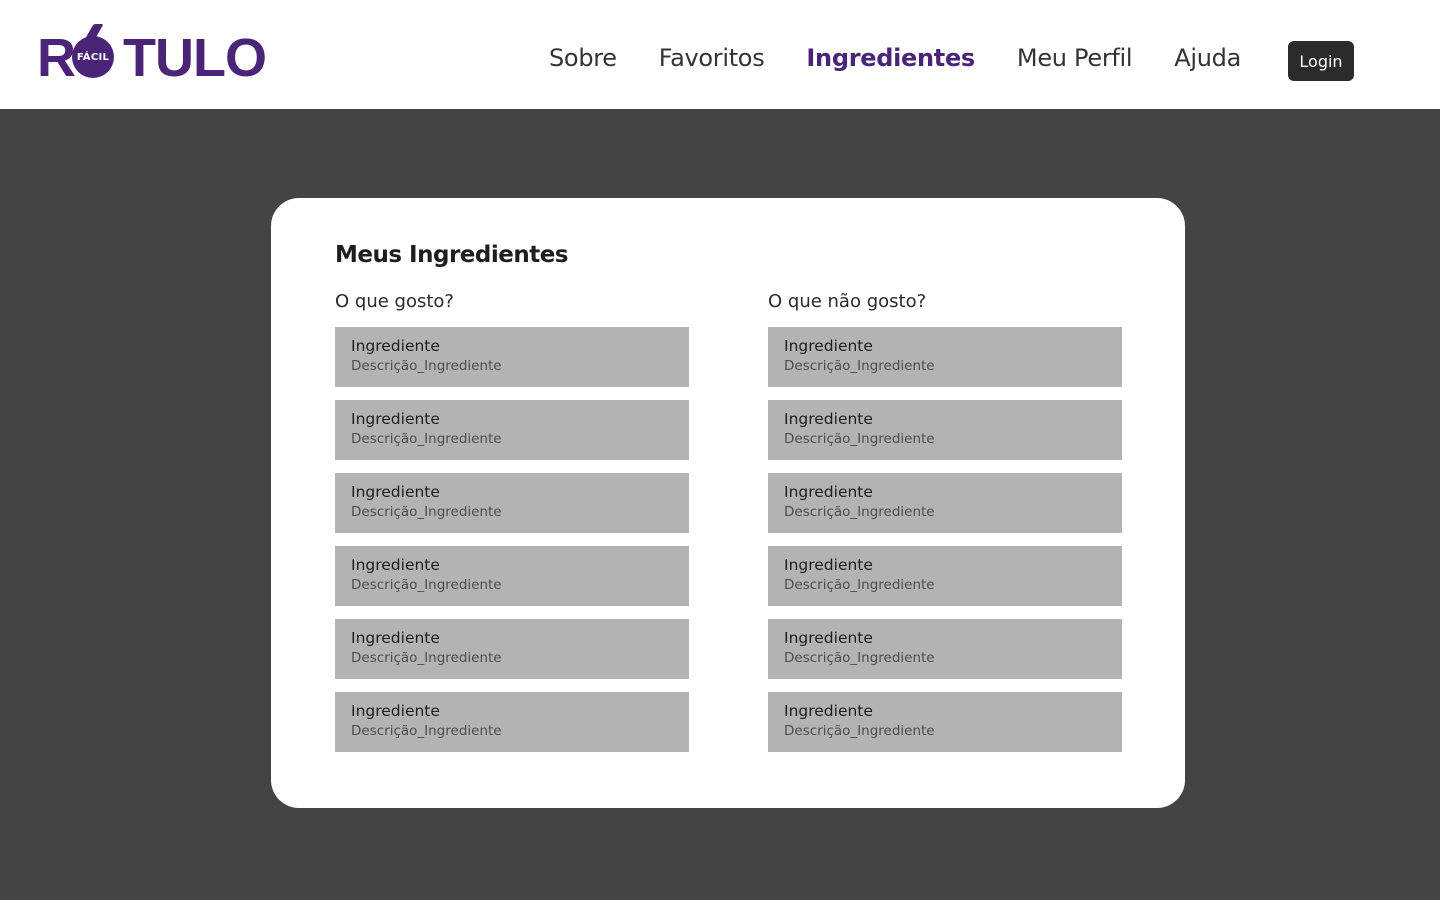 This screenshot has height=900, width=1440. What do you see at coordinates (890, 58) in the screenshot?
I see `nav-item-ingredientes: Ingredientes` at bounding box center [890, 58].